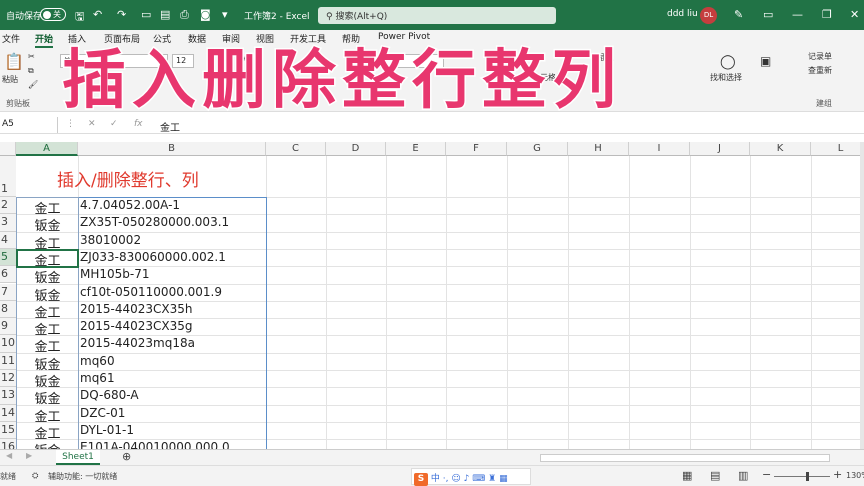  Describe the element at coordinates (44, 40) in the screenshot. I see `tab-home: 开始` at that location.